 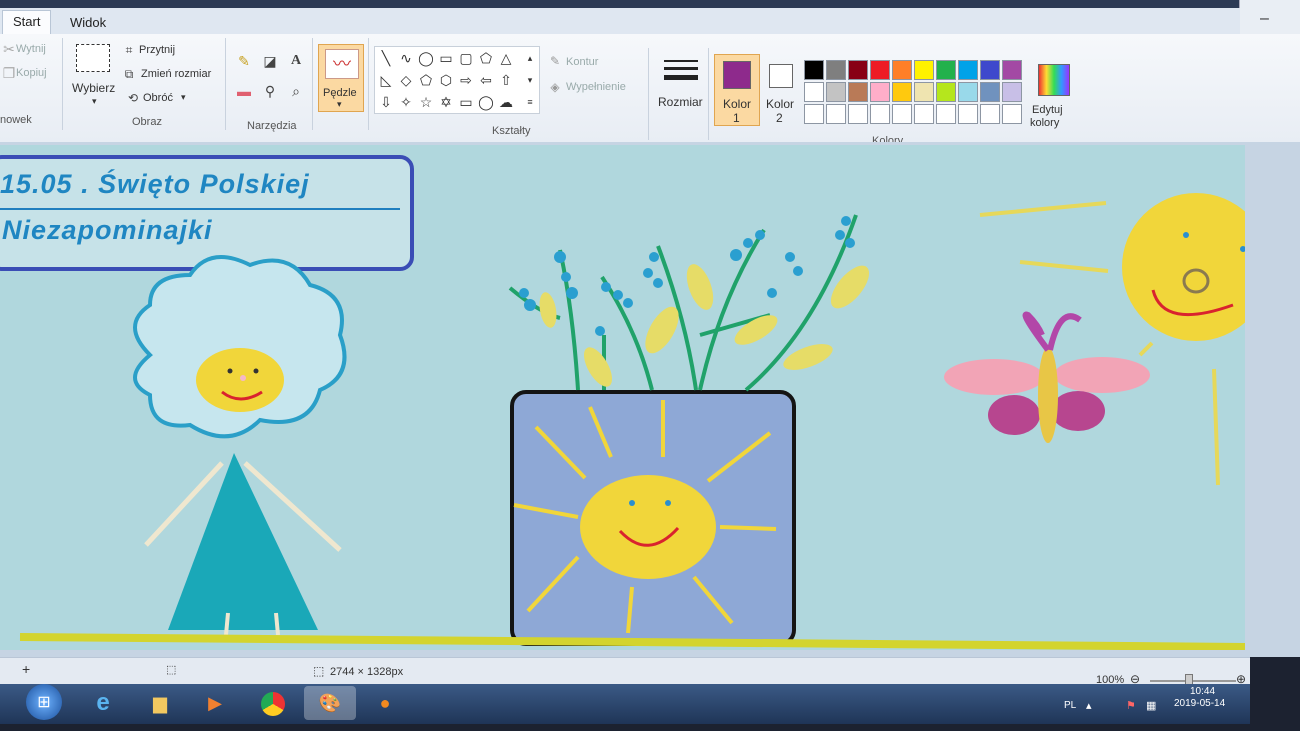 I want to click on edit-colors-label-2: kolory, so click(x=1044, y=123).